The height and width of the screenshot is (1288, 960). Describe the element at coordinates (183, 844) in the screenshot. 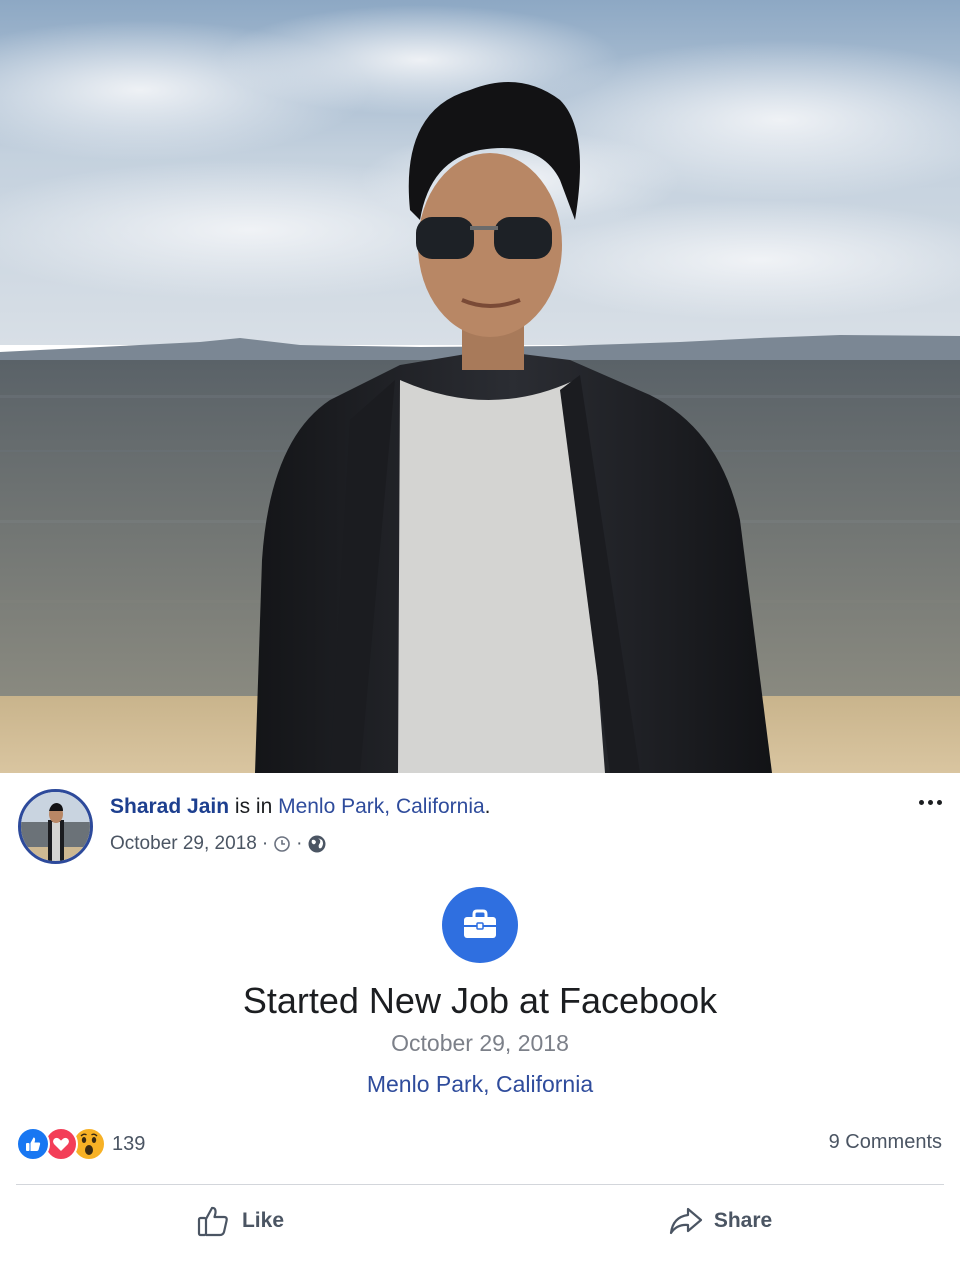

I see `post-date: October 29, 2018` at that location.